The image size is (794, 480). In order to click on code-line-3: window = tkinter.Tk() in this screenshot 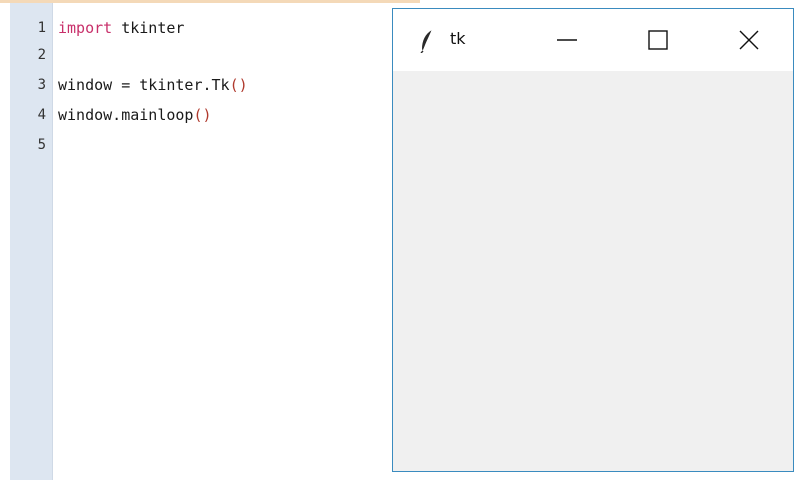, I will do `click(153, 85)`.